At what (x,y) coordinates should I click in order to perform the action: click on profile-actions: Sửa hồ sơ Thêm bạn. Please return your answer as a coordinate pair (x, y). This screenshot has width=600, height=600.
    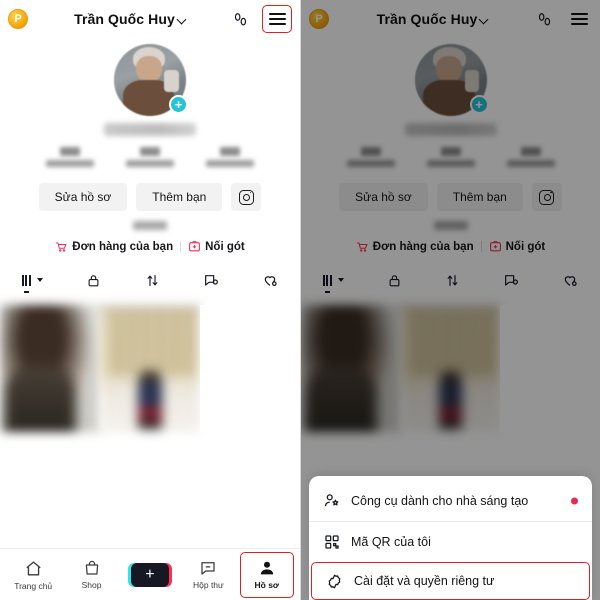
    Looking at the image, I should click on (150, 197).